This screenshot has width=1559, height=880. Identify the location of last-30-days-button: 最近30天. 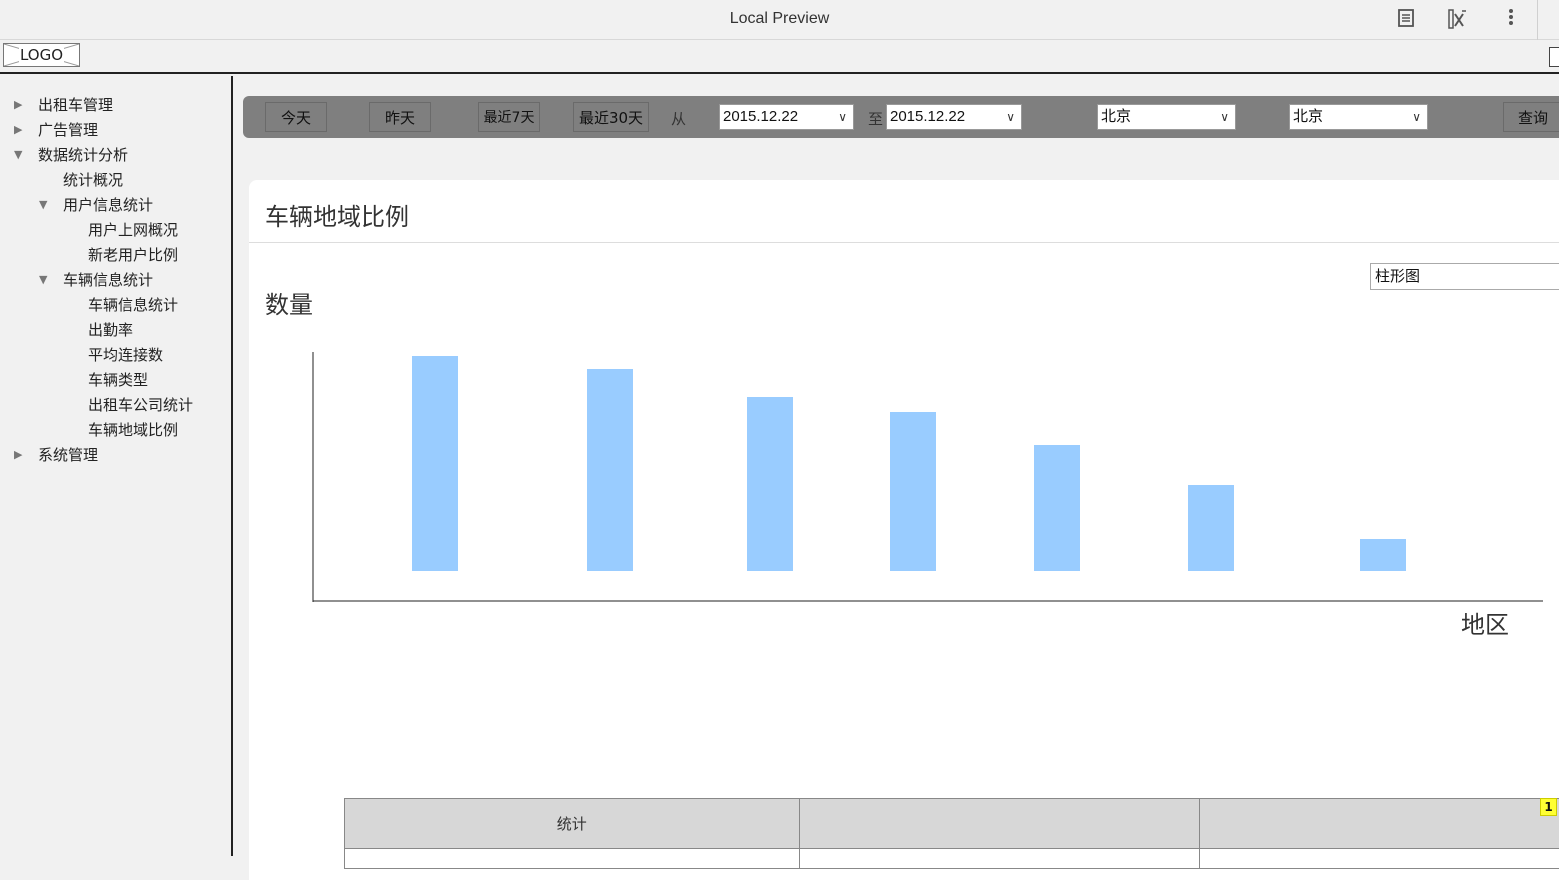
(611, 117).